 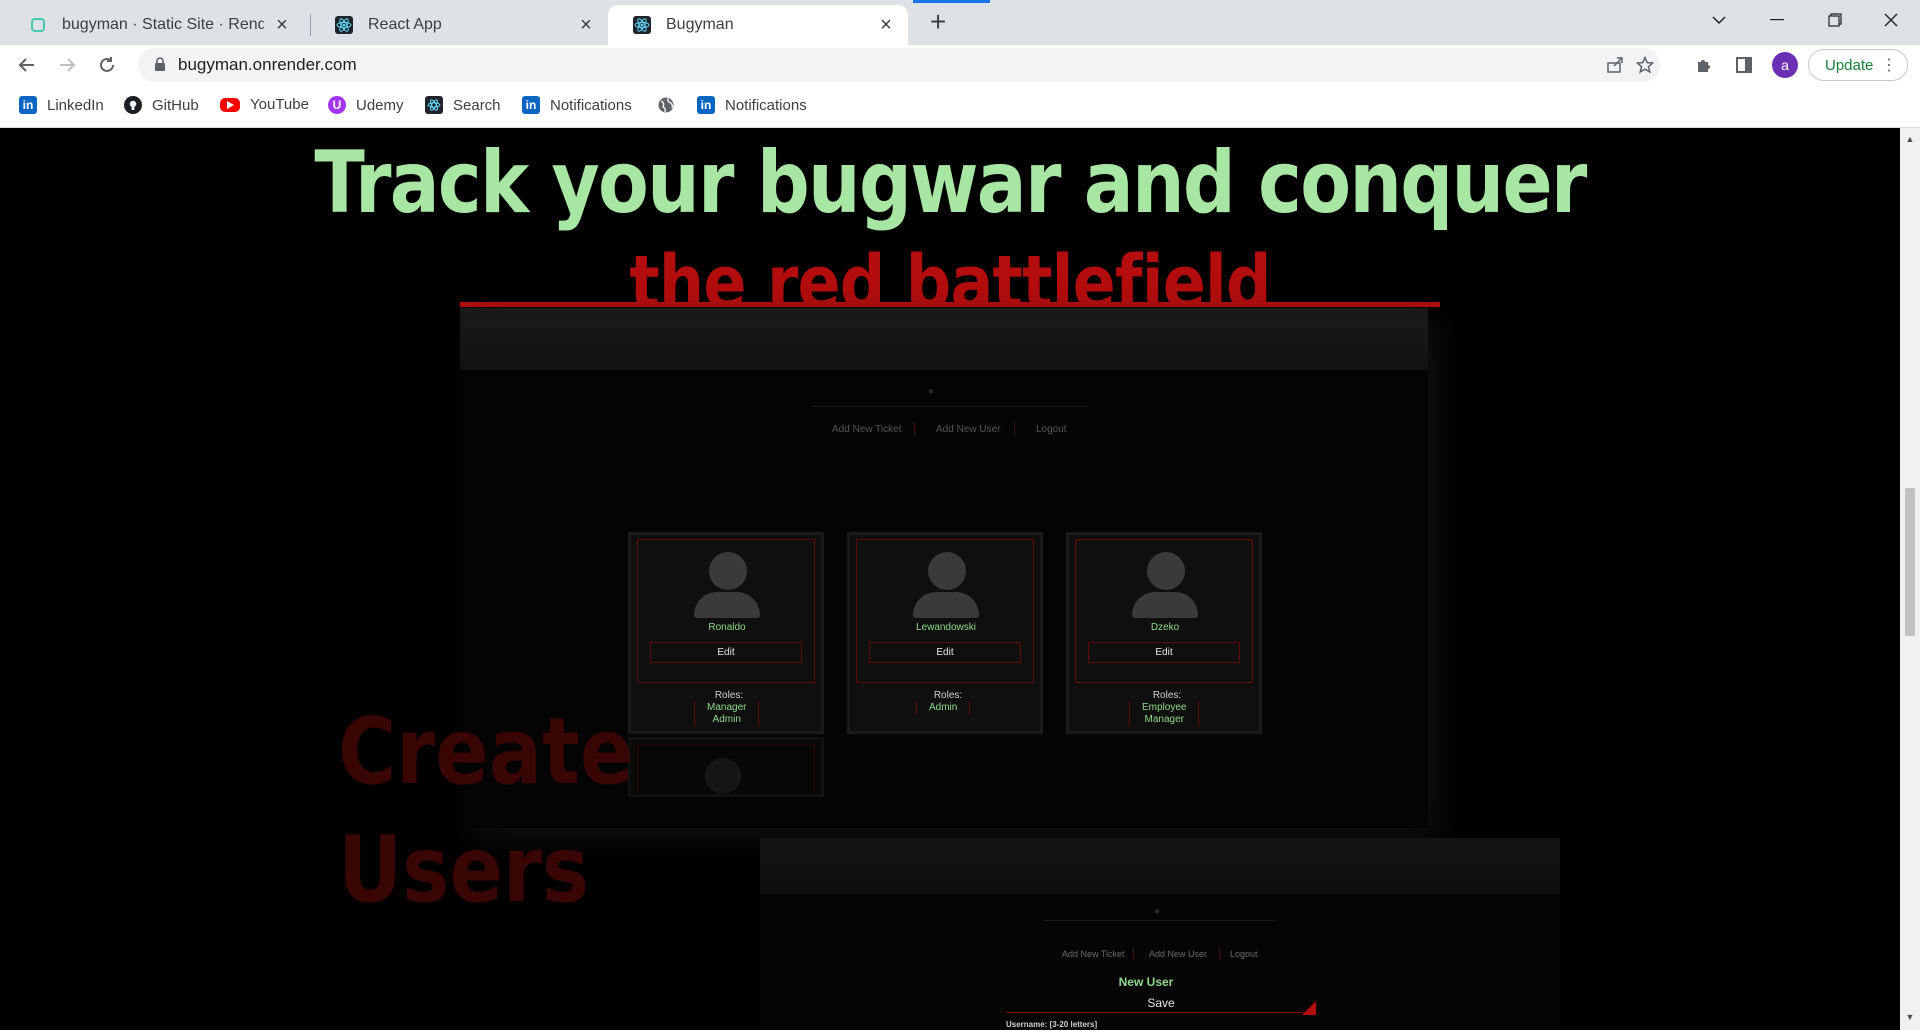 What do you see at coordinates (1165, 627) in the screenshot?
I see `user-name: Dzeko` at bounding box center [1165, 627].